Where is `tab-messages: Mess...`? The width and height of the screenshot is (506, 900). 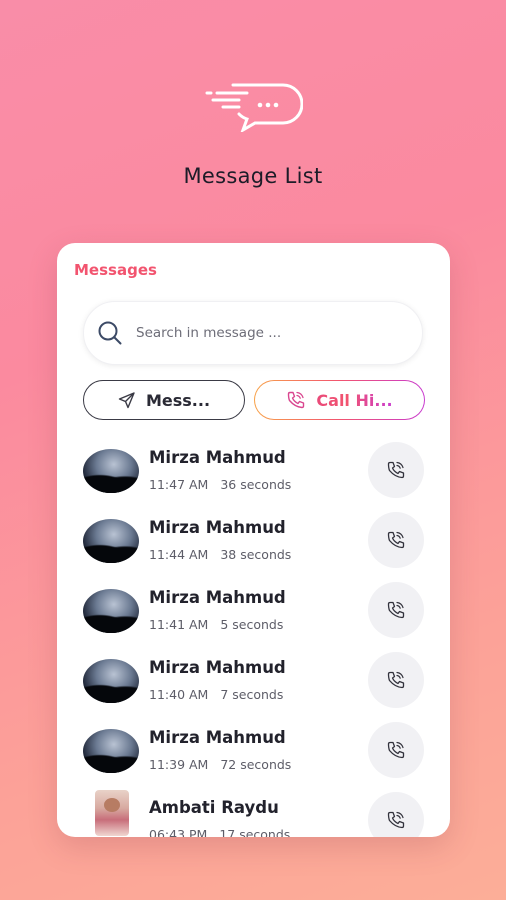 tab-messages: Mess... is located at coordinates (164, 400).